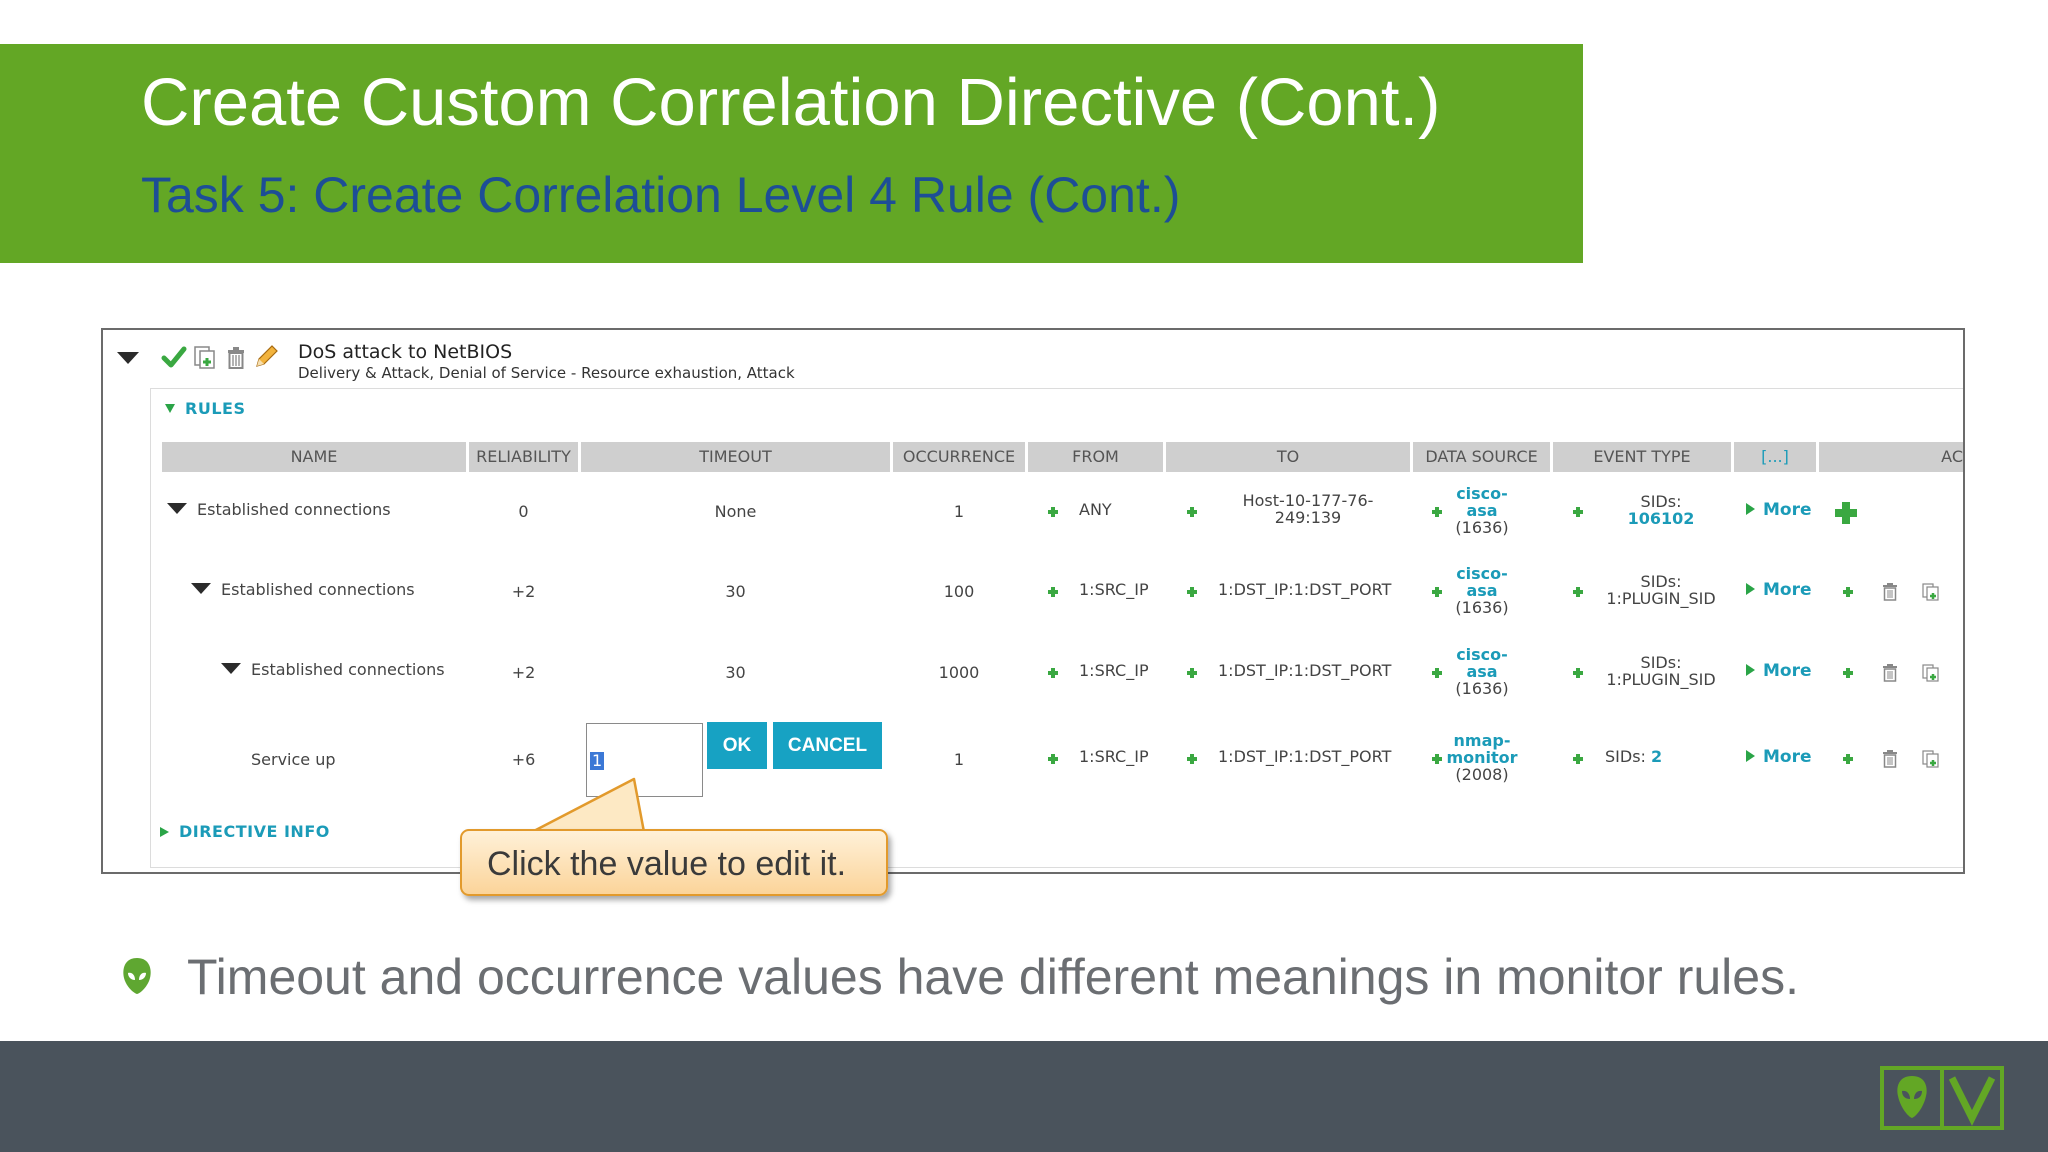 The image size is (2048, 1152). I want to click on col-header-reliability: RELIABILITY, so click(523, 457).